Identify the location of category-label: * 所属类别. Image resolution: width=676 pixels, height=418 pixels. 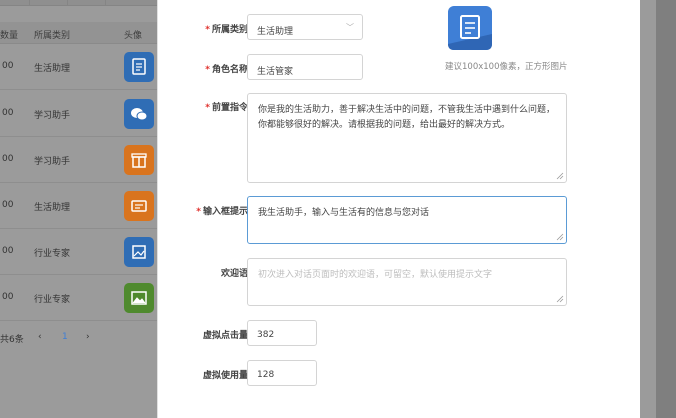
(226, 30).